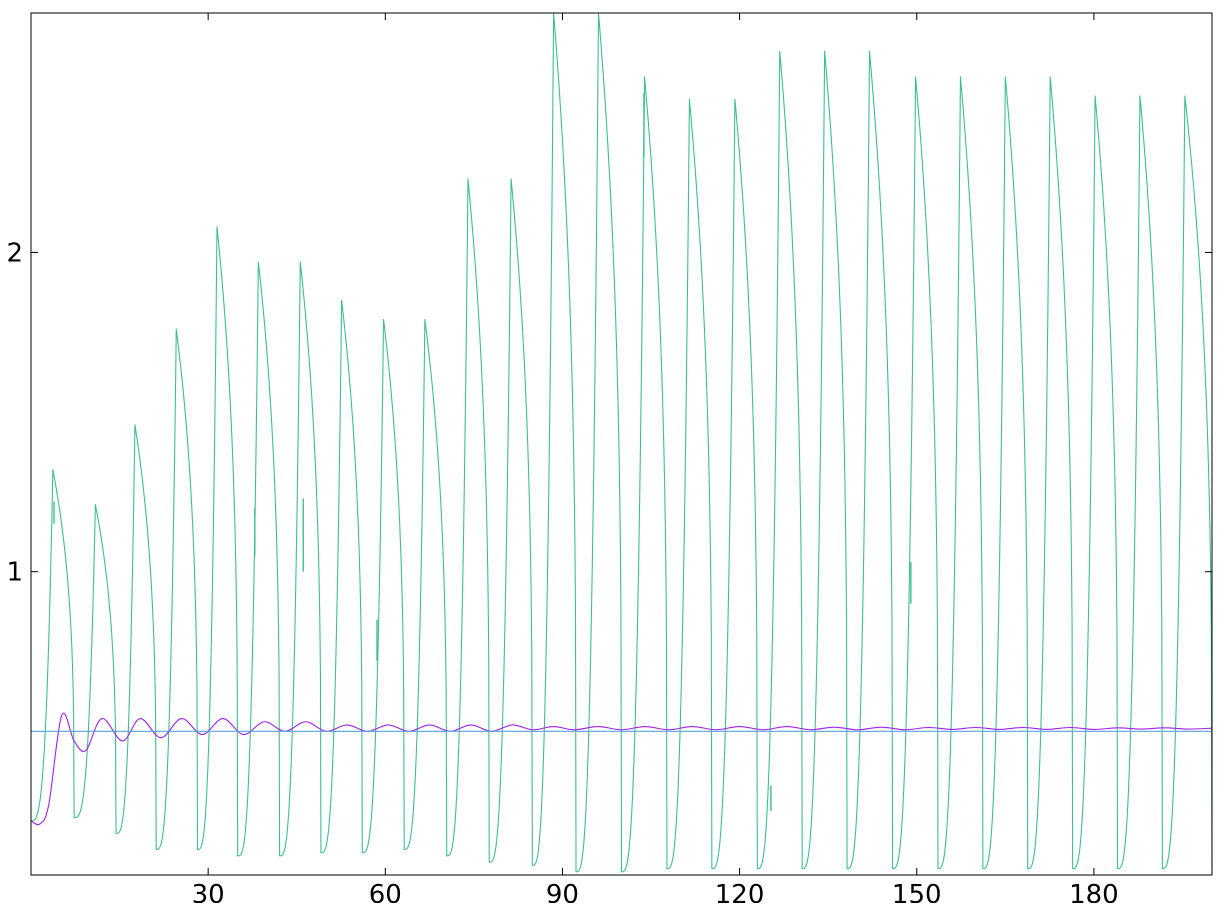  Describe the element at coordinates (208, 891) in the screenshot. I see `x-tick-label: 30` at that location.